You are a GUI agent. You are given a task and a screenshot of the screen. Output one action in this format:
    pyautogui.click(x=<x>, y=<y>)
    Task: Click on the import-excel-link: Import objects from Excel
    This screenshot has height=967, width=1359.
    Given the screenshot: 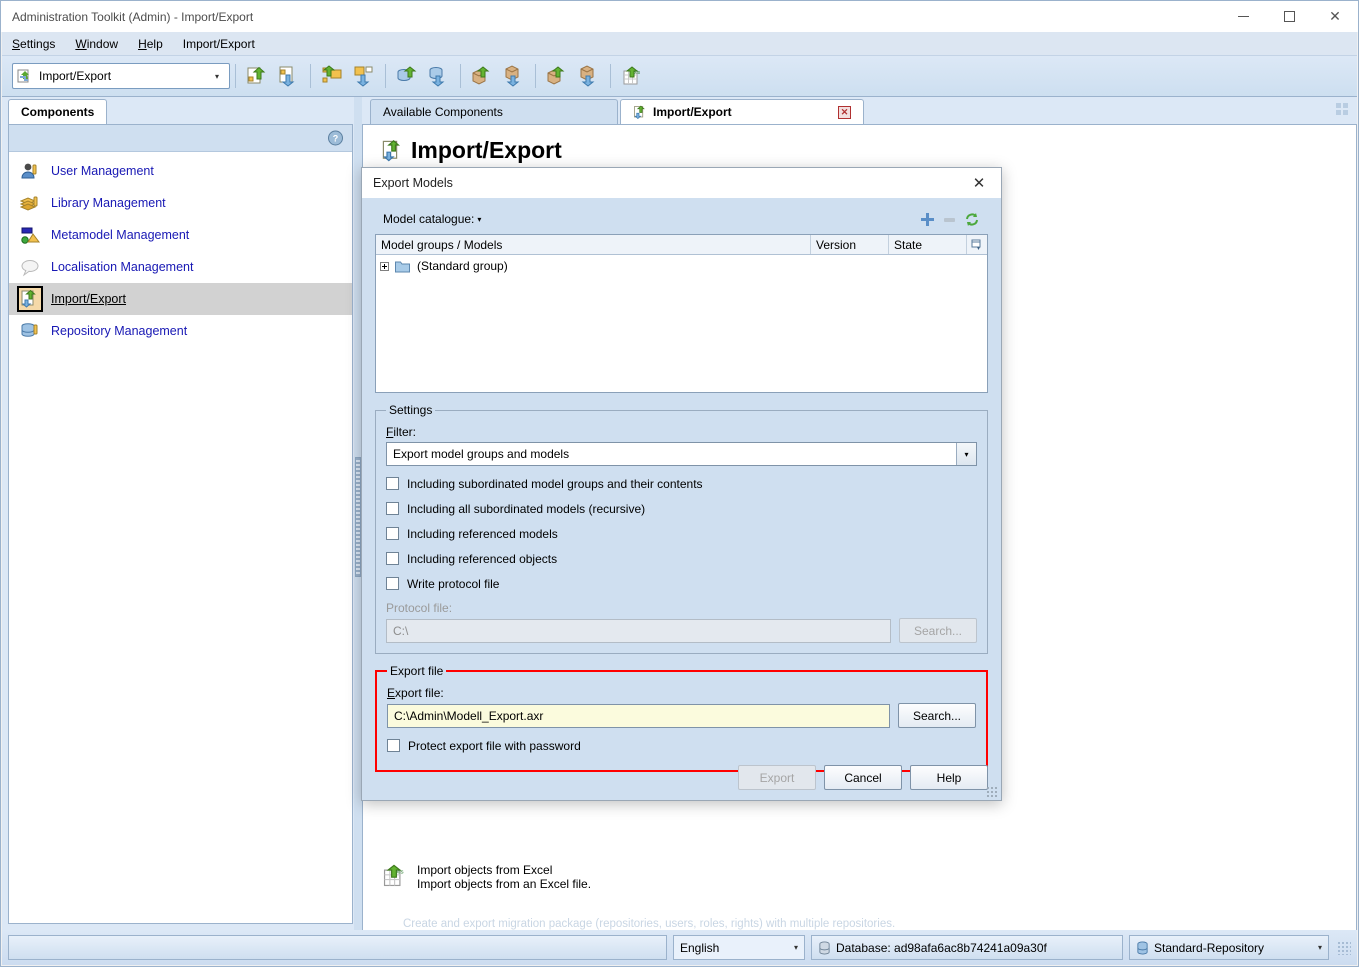 What is the action you would take?
    pyautogui.click(x=504, y=870)
    